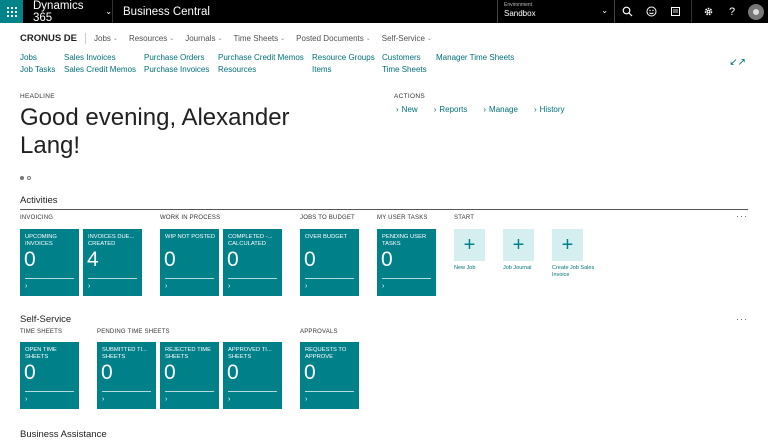  Describe the element at coordinates (112, 262) in the screenshot. I see `tile-invoices-due: INVOICES DUE... CREATED 4 ›` at that location.